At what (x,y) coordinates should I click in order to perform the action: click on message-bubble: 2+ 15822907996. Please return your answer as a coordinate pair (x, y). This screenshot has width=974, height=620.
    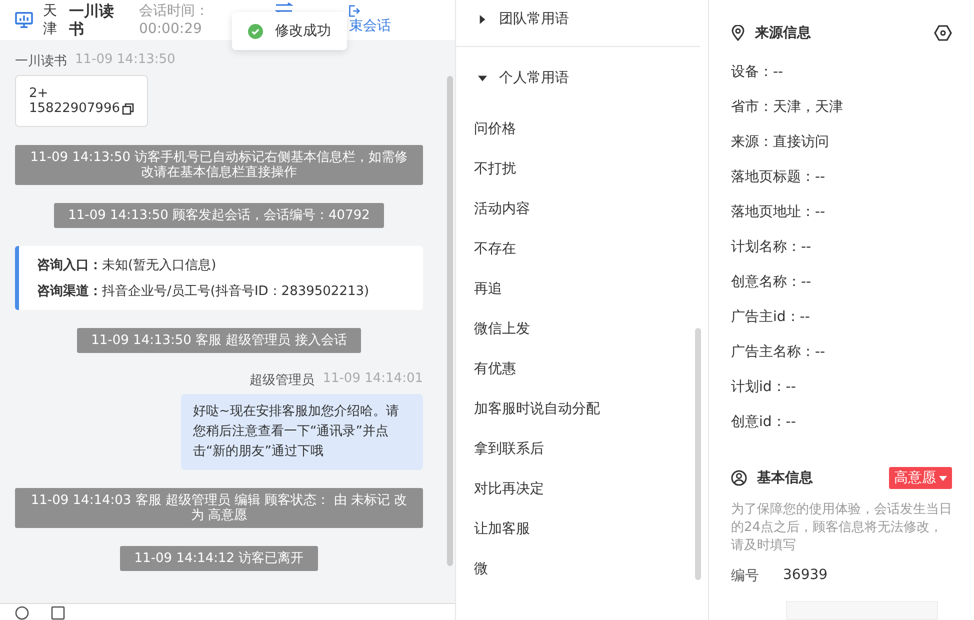
    Looking at the image, I should click on (81, 101).